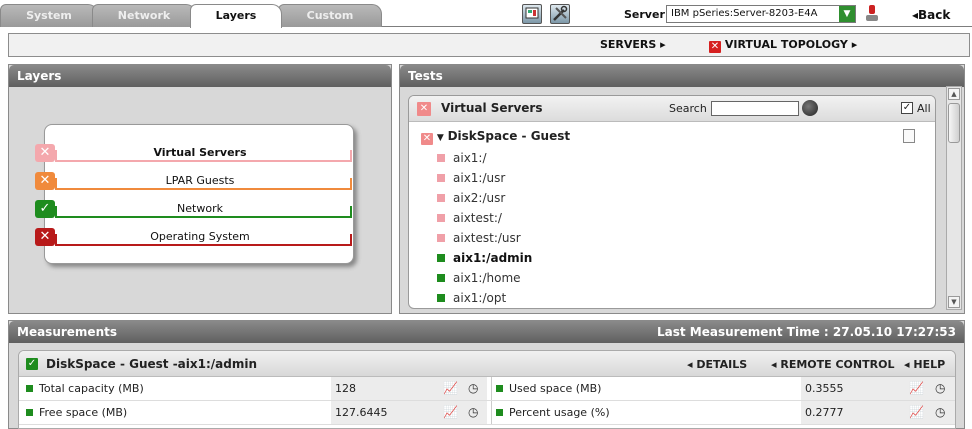  I want to click on measure-label: Used space (MB), so click(646, 388).